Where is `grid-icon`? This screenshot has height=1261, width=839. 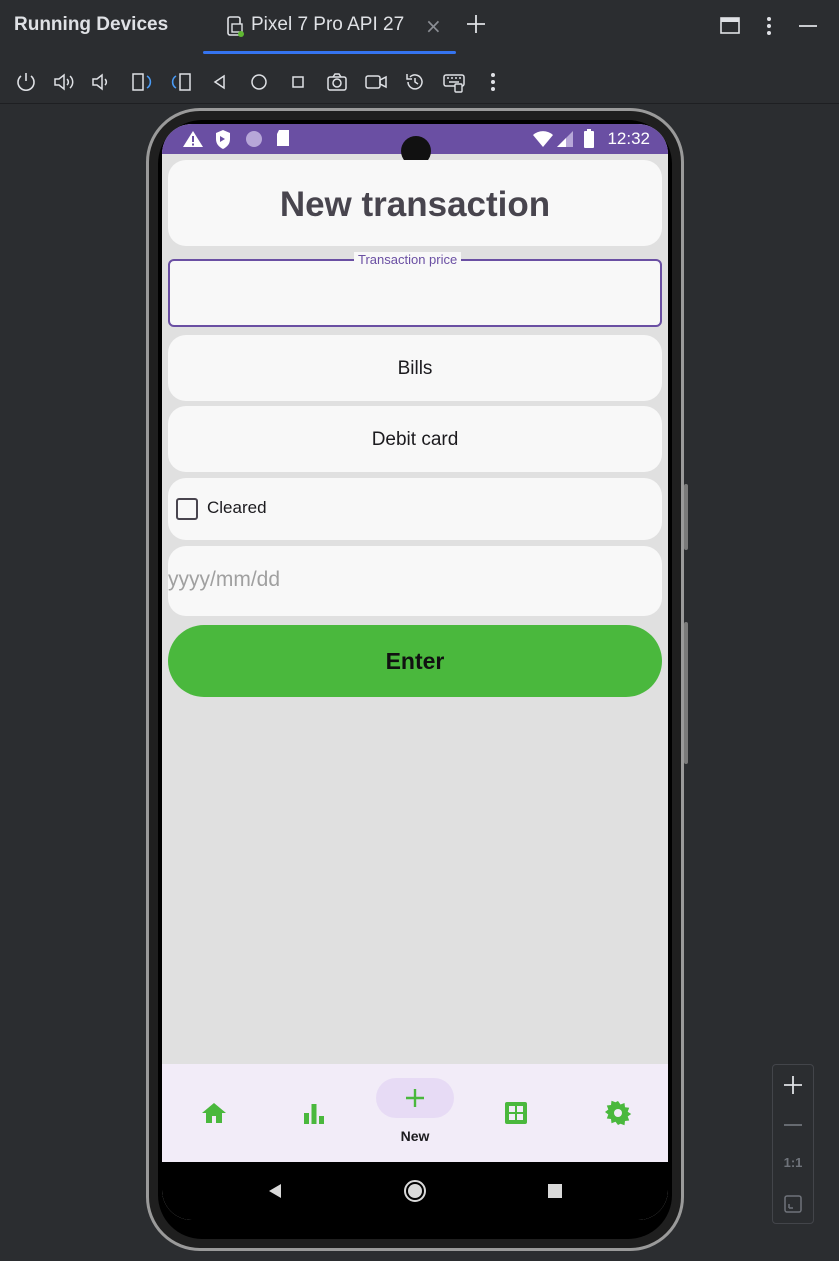
grid-icon is located at coordinates (516, 1113).